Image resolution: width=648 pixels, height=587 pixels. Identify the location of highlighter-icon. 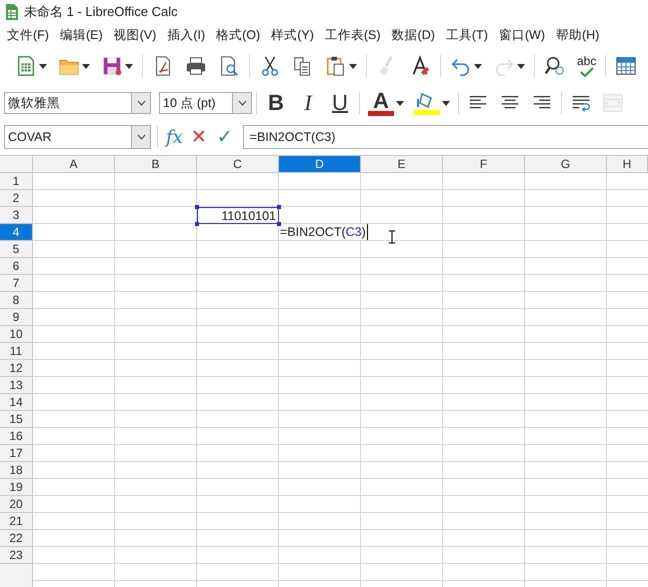
(427, 103).